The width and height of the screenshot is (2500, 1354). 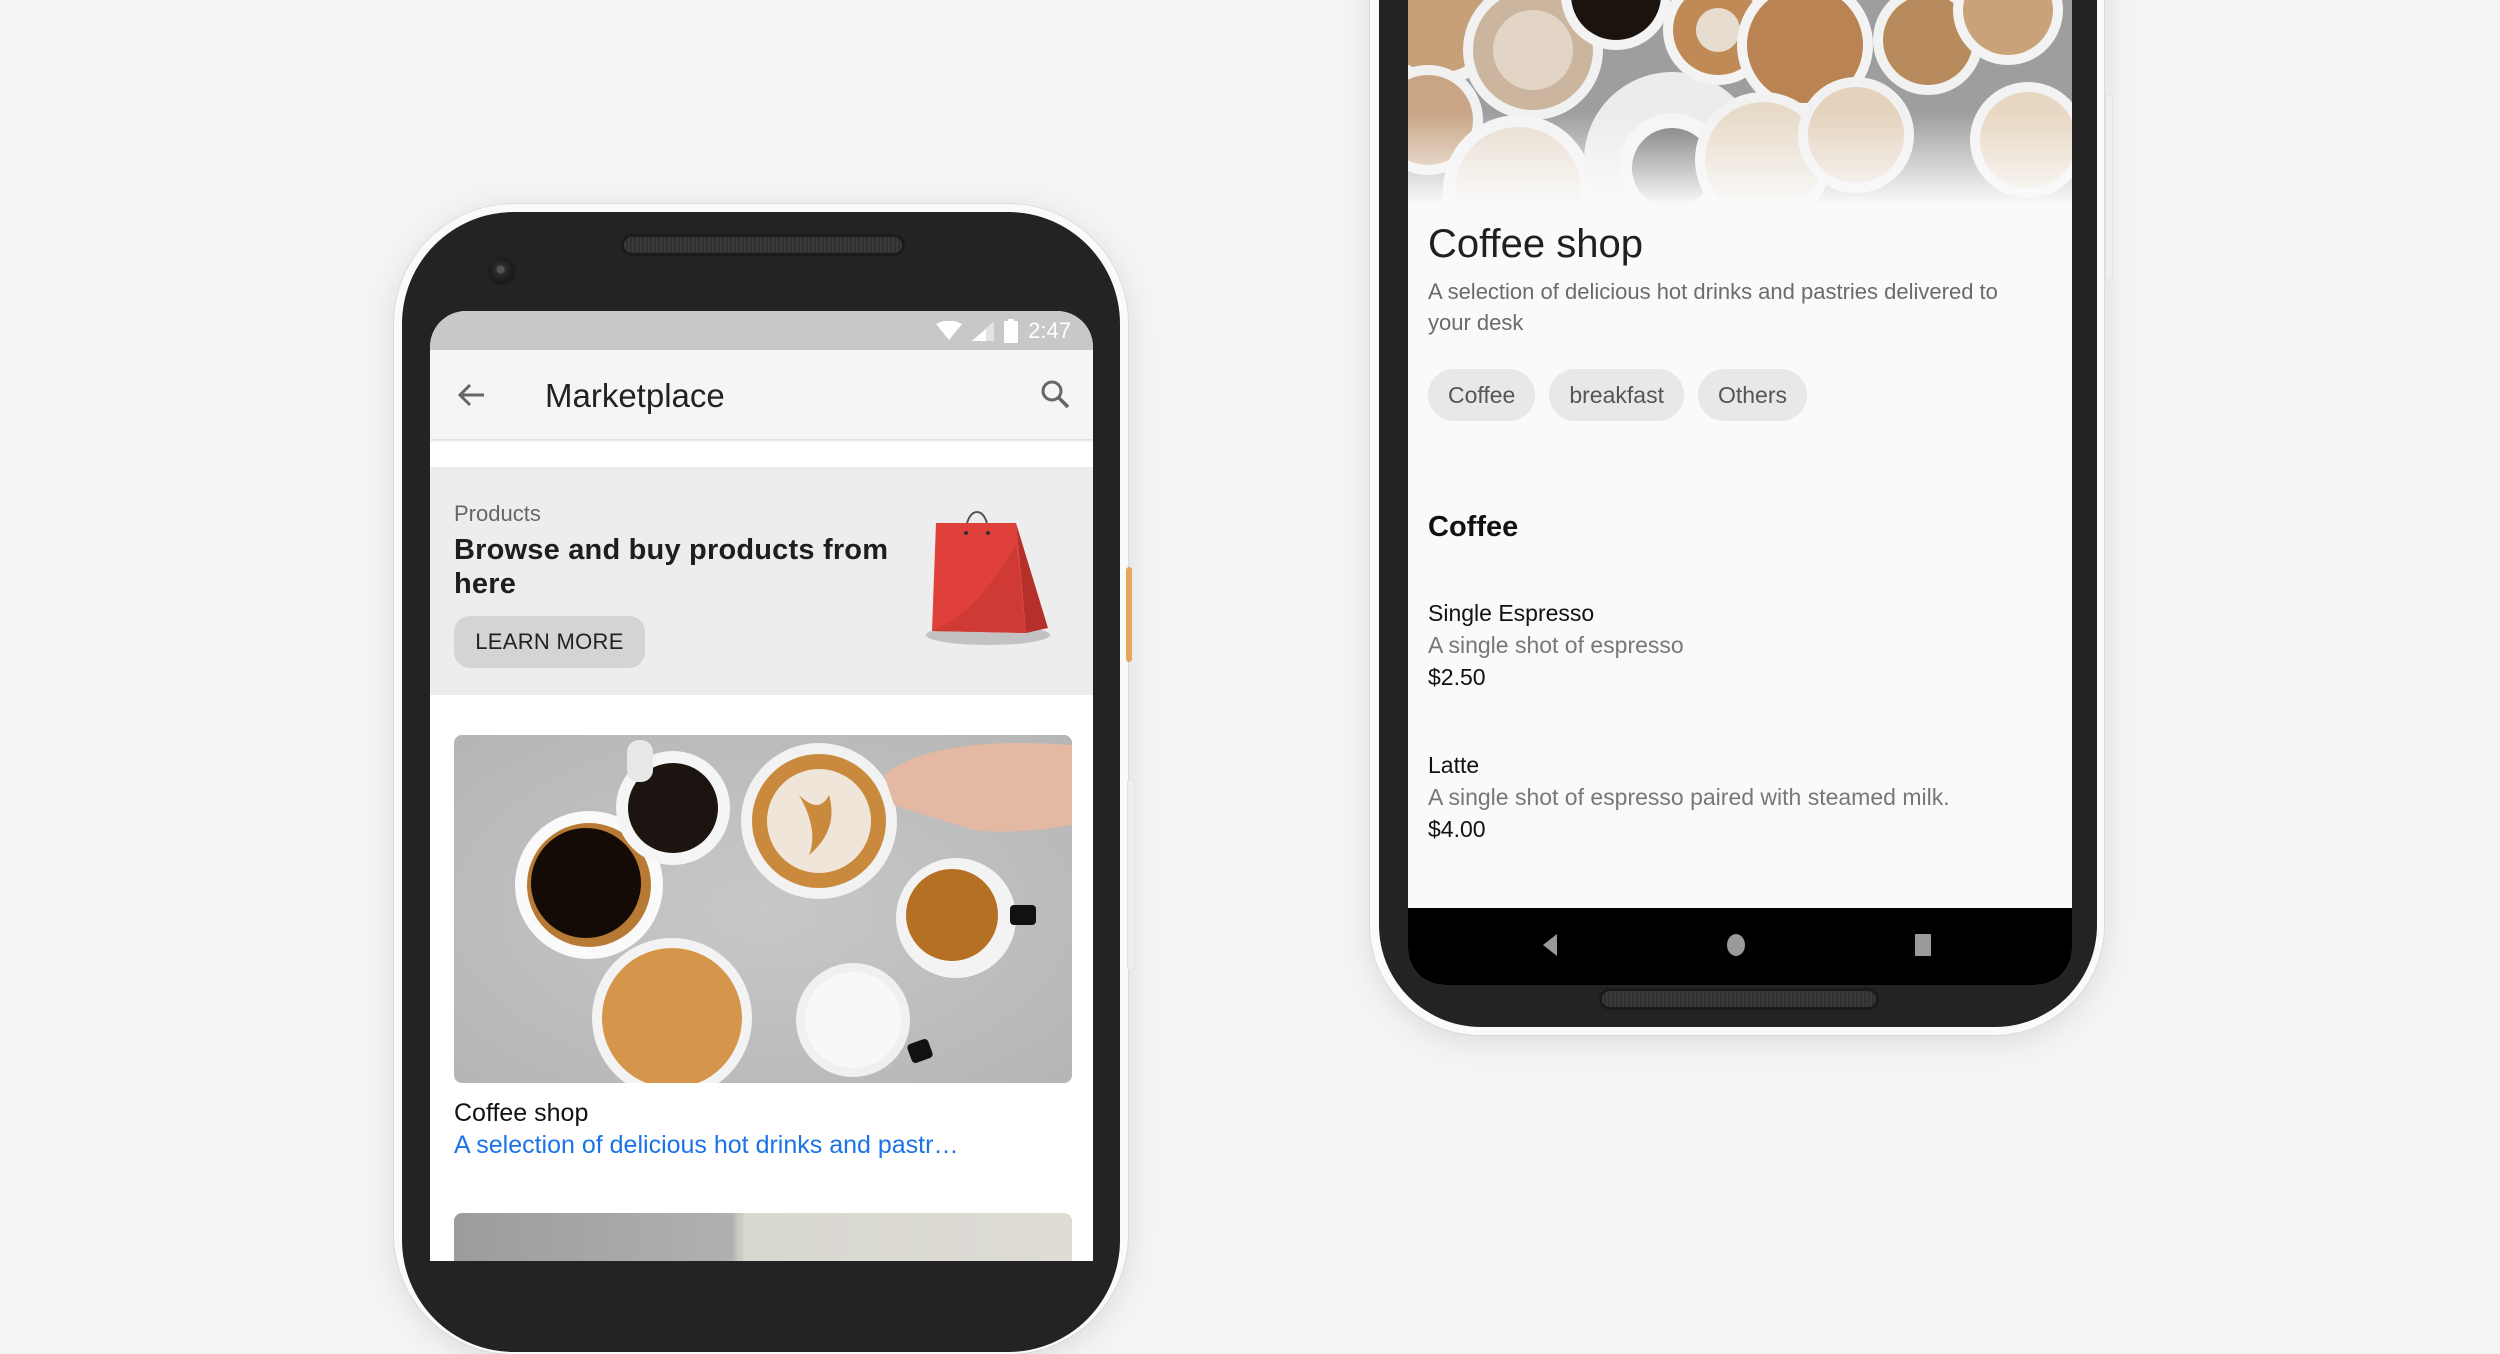 What do you see at coordinates (1011, 330) in the screenshot?
I see `battery-icon` at bounding box center [1011, 330].